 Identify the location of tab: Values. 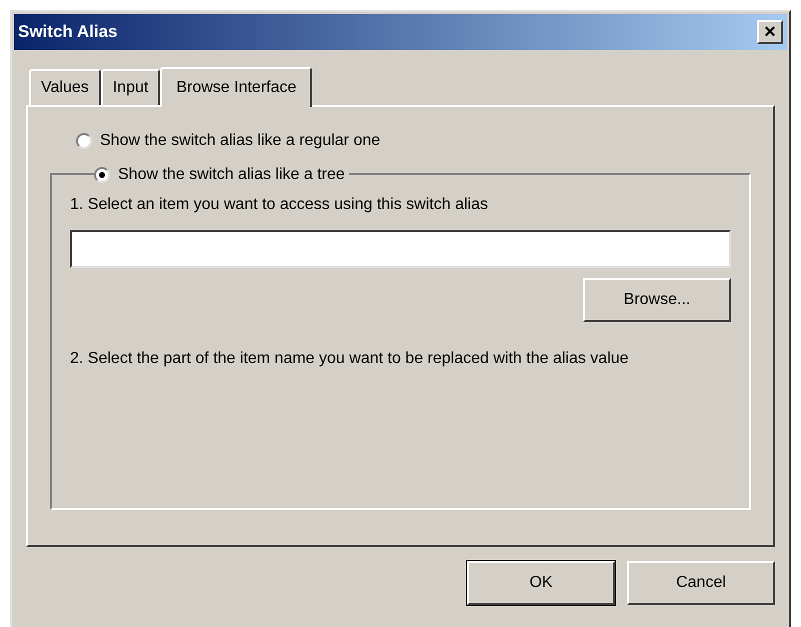
(65, 87).